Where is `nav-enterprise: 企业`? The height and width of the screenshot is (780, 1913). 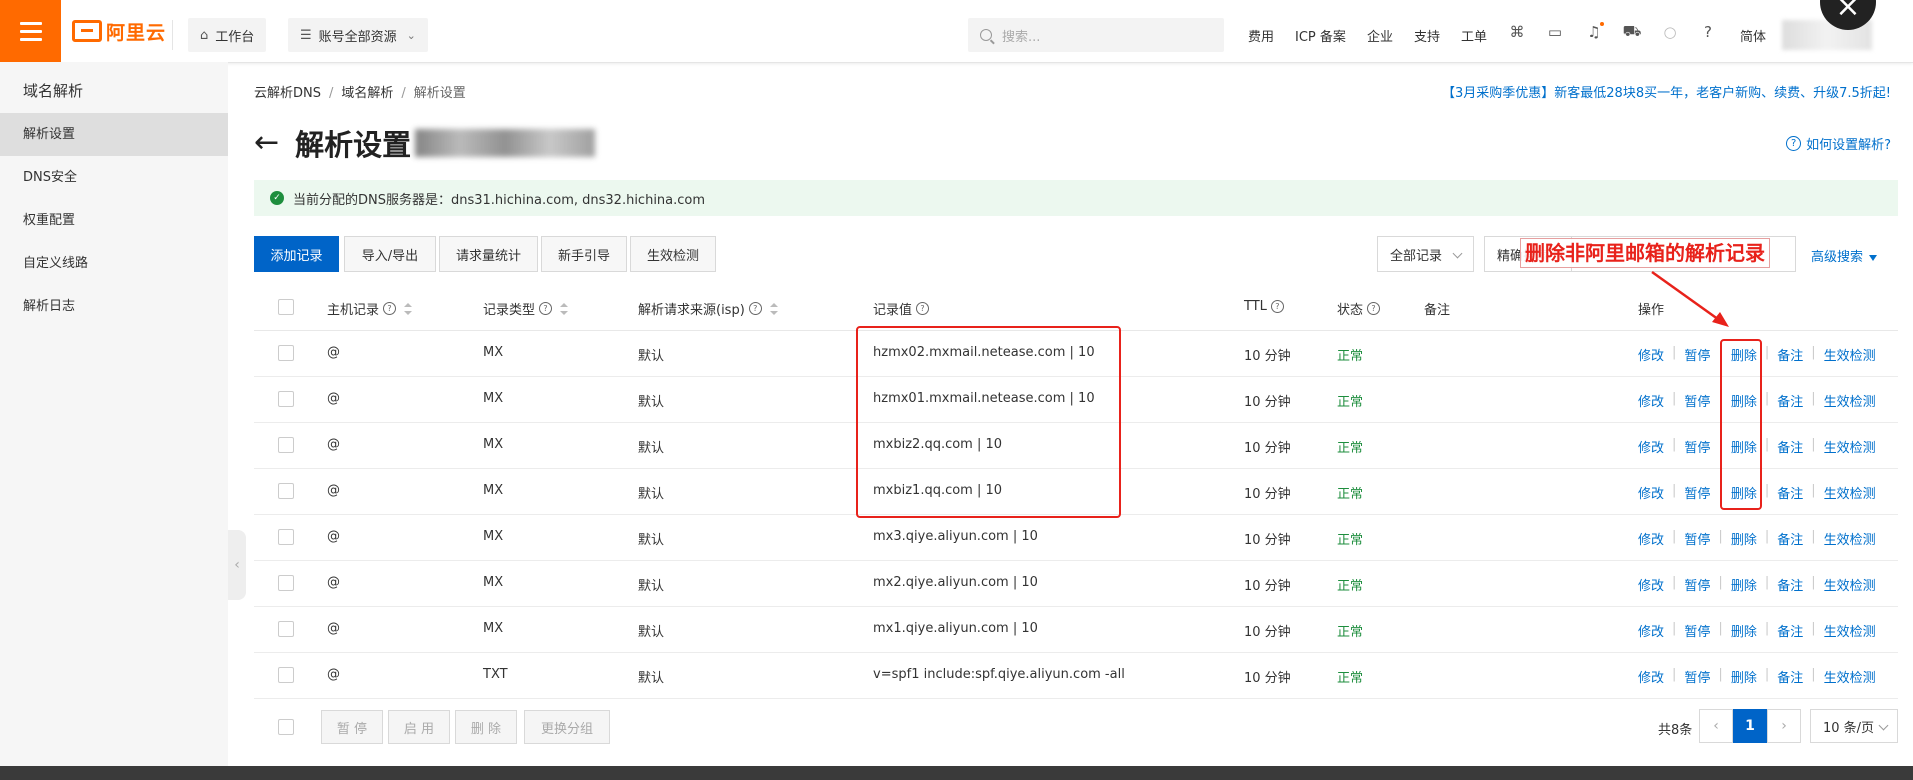
nav-enterprise: 企业 is located at coordinates (1380, 35).